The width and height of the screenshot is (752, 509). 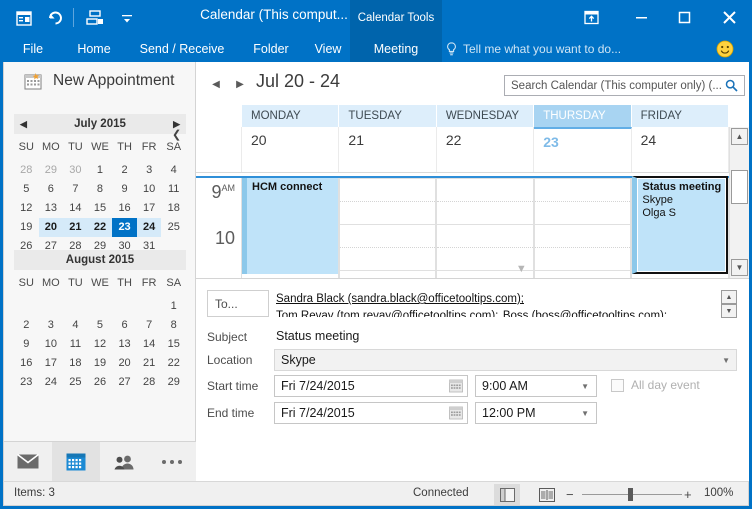 I want to click on reading-view-button, so click(x=547, y=494).